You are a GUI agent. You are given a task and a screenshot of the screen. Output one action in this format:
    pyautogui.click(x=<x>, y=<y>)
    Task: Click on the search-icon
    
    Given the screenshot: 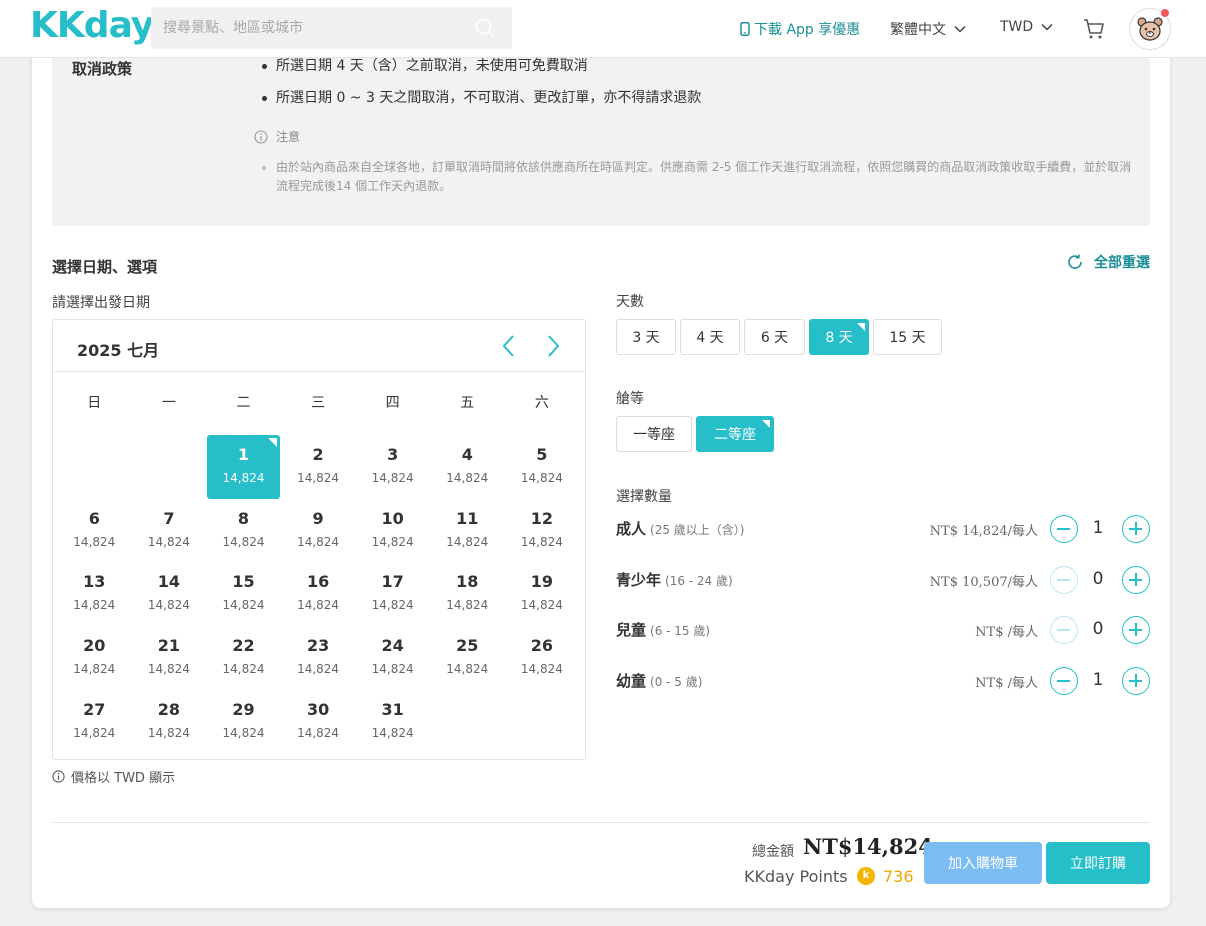 What is the action you would take?
    pyautogui.click(x=485, y=28)
    